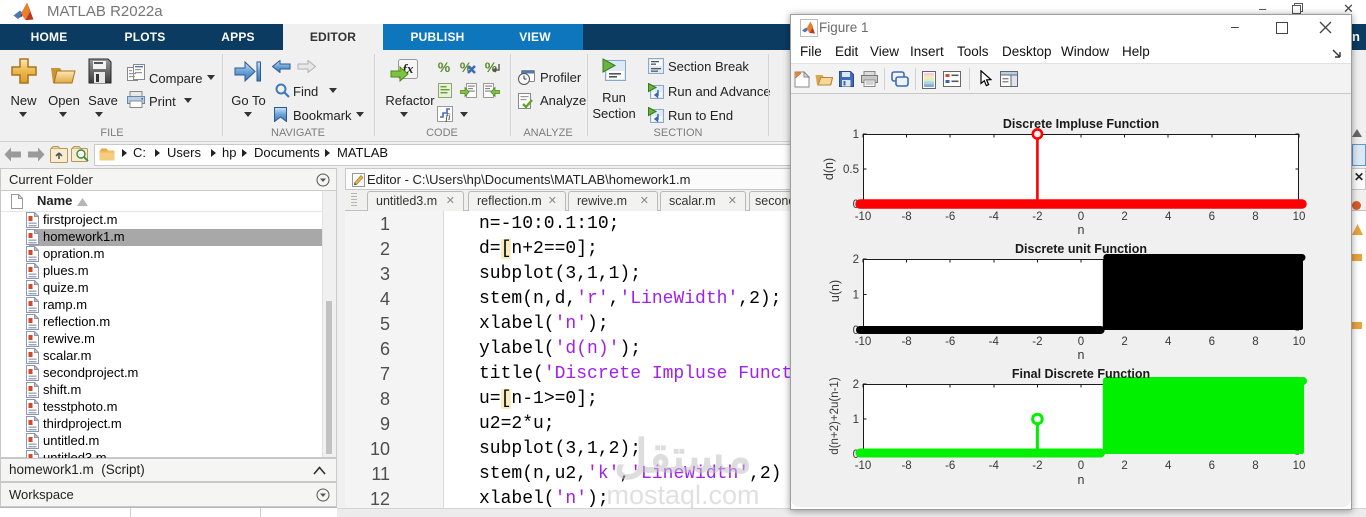 Image resolution: width=1366 pixels, height=517 pixels. I want to click on svg-text: 0.5, so click(851, 170).